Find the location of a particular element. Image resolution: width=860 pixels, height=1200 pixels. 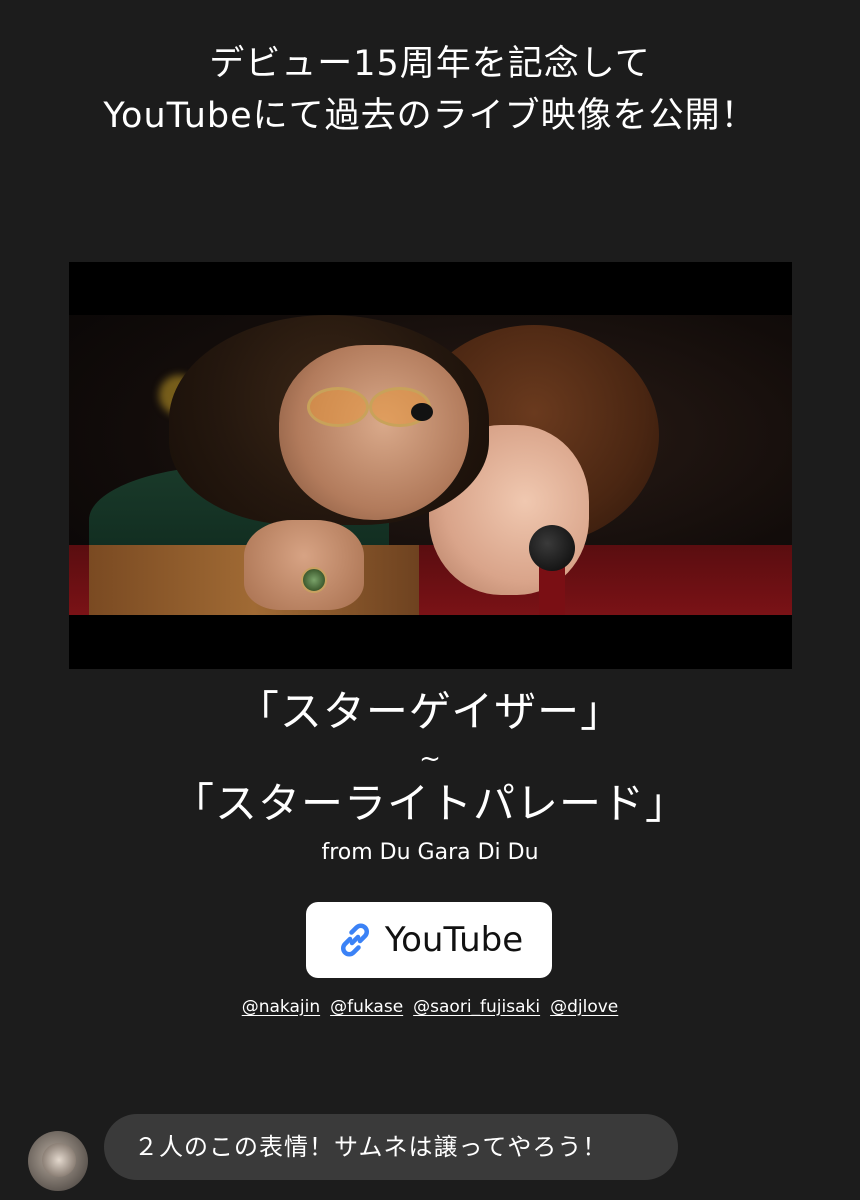

album-source: from Du Gara Di Du is located at coordinates (430, 852).